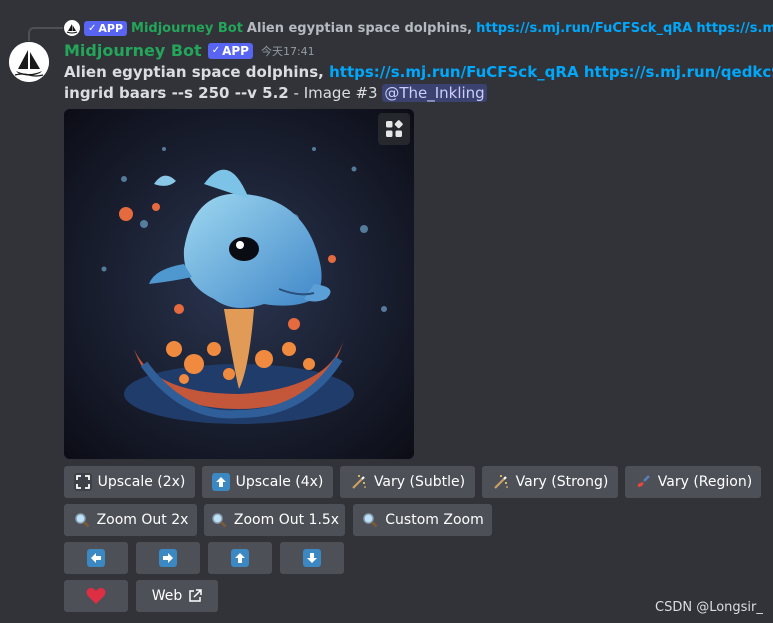 The height and width of the screenshot is (623, 773). I want to click on expand-corners-icon, so click(82, 482).